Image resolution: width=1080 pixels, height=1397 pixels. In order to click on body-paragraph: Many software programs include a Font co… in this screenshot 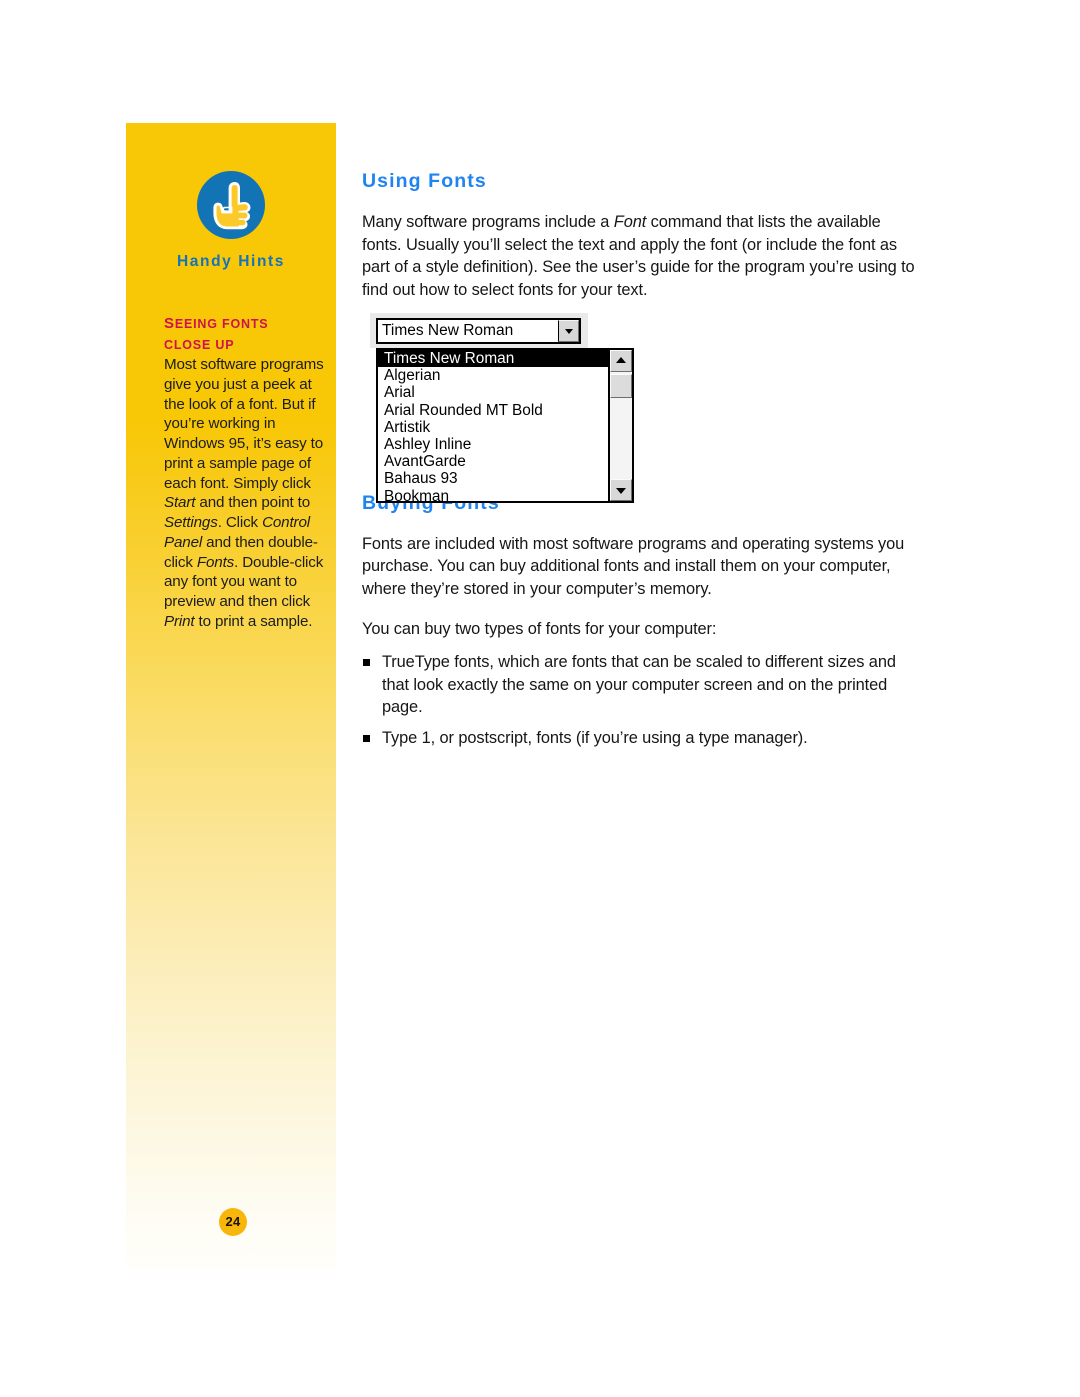, I will do `click(642, 256)`.